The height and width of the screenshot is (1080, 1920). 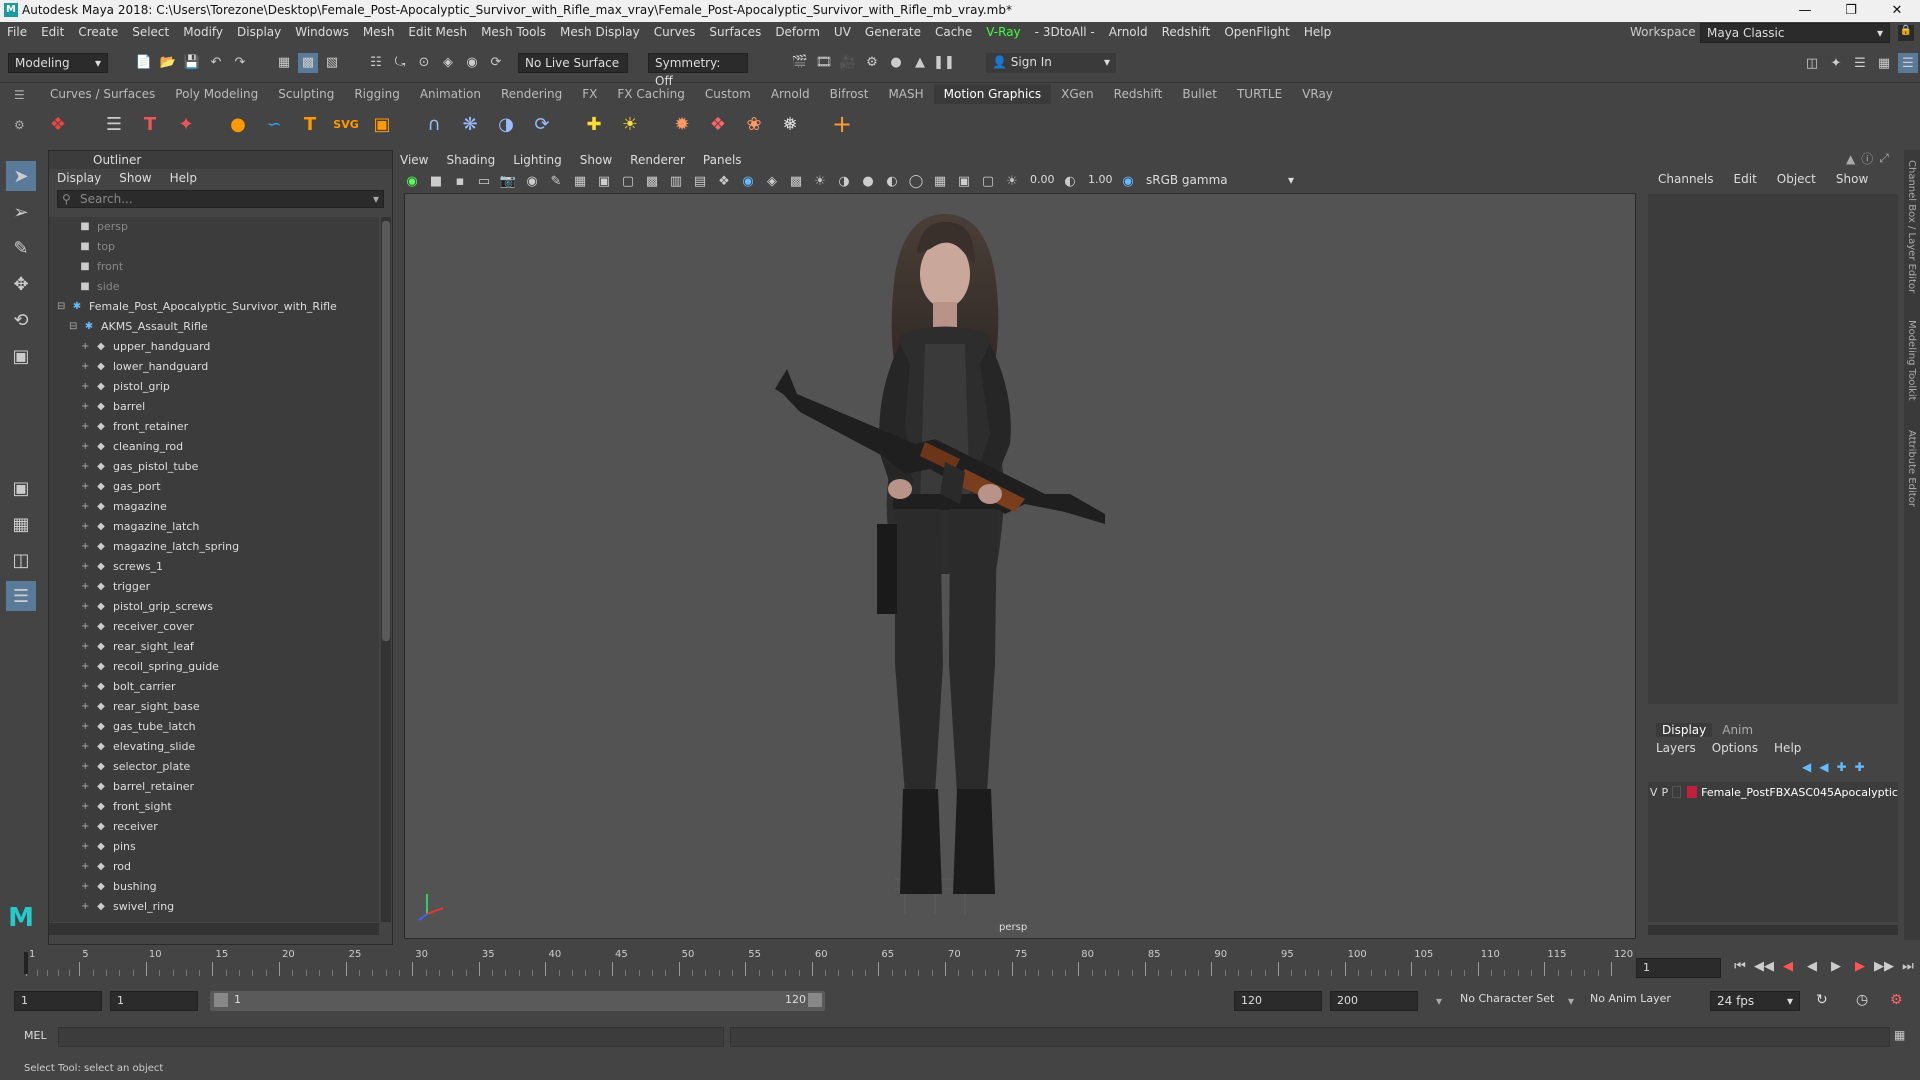 I want to click on shelf-tab-motion-graphics: Motion Graphics, so click(x=992, y=94).